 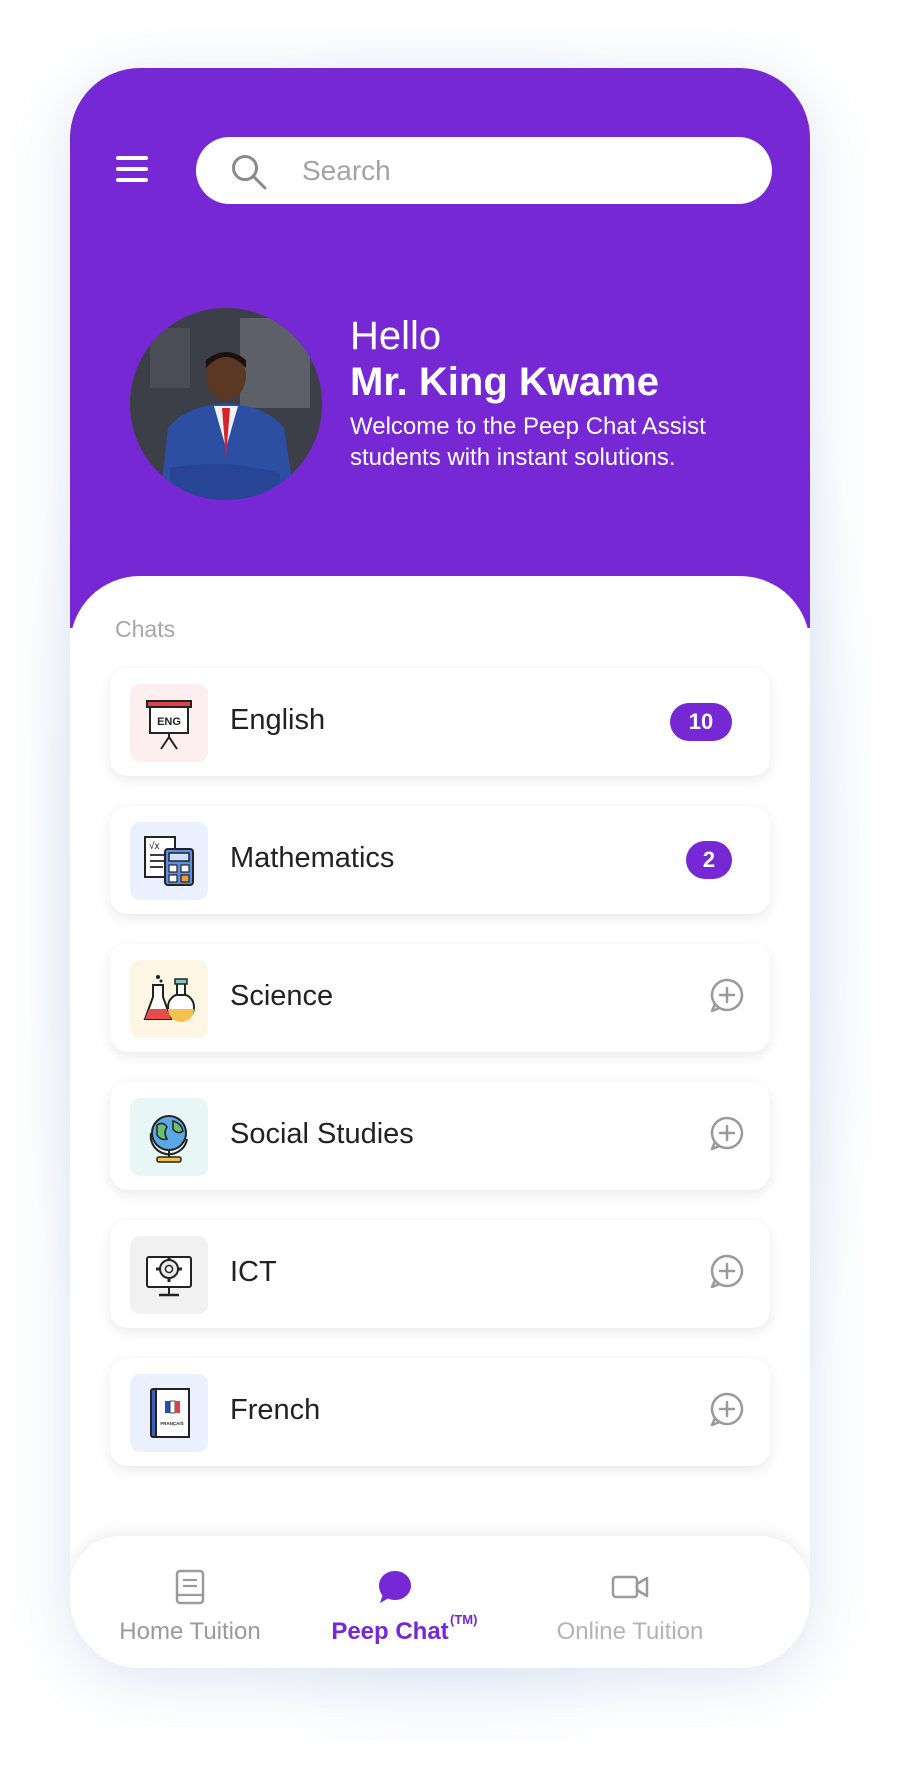 I want to click on nav-label: Home Tuition, so click(x=190, y=1631).